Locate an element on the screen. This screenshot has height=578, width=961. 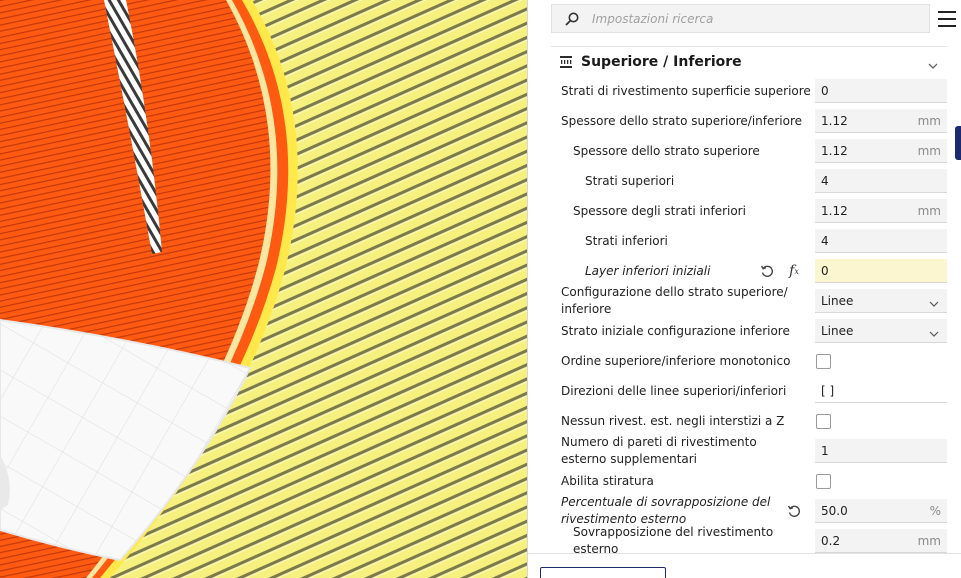
setting-row-enable-ironing: Abilita stiratura is located at coordinates (744, 481).